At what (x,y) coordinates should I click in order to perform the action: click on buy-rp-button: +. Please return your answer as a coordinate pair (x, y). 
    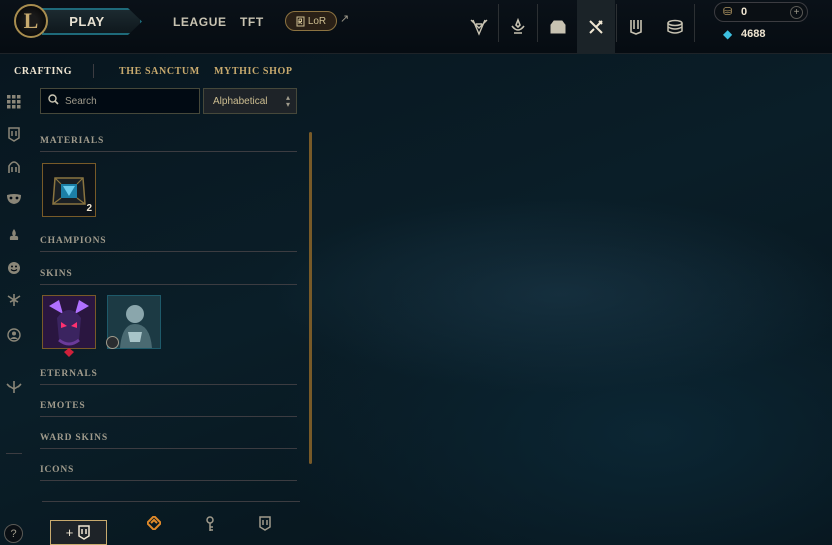
    Looking at the image, I should click on (796, 12).